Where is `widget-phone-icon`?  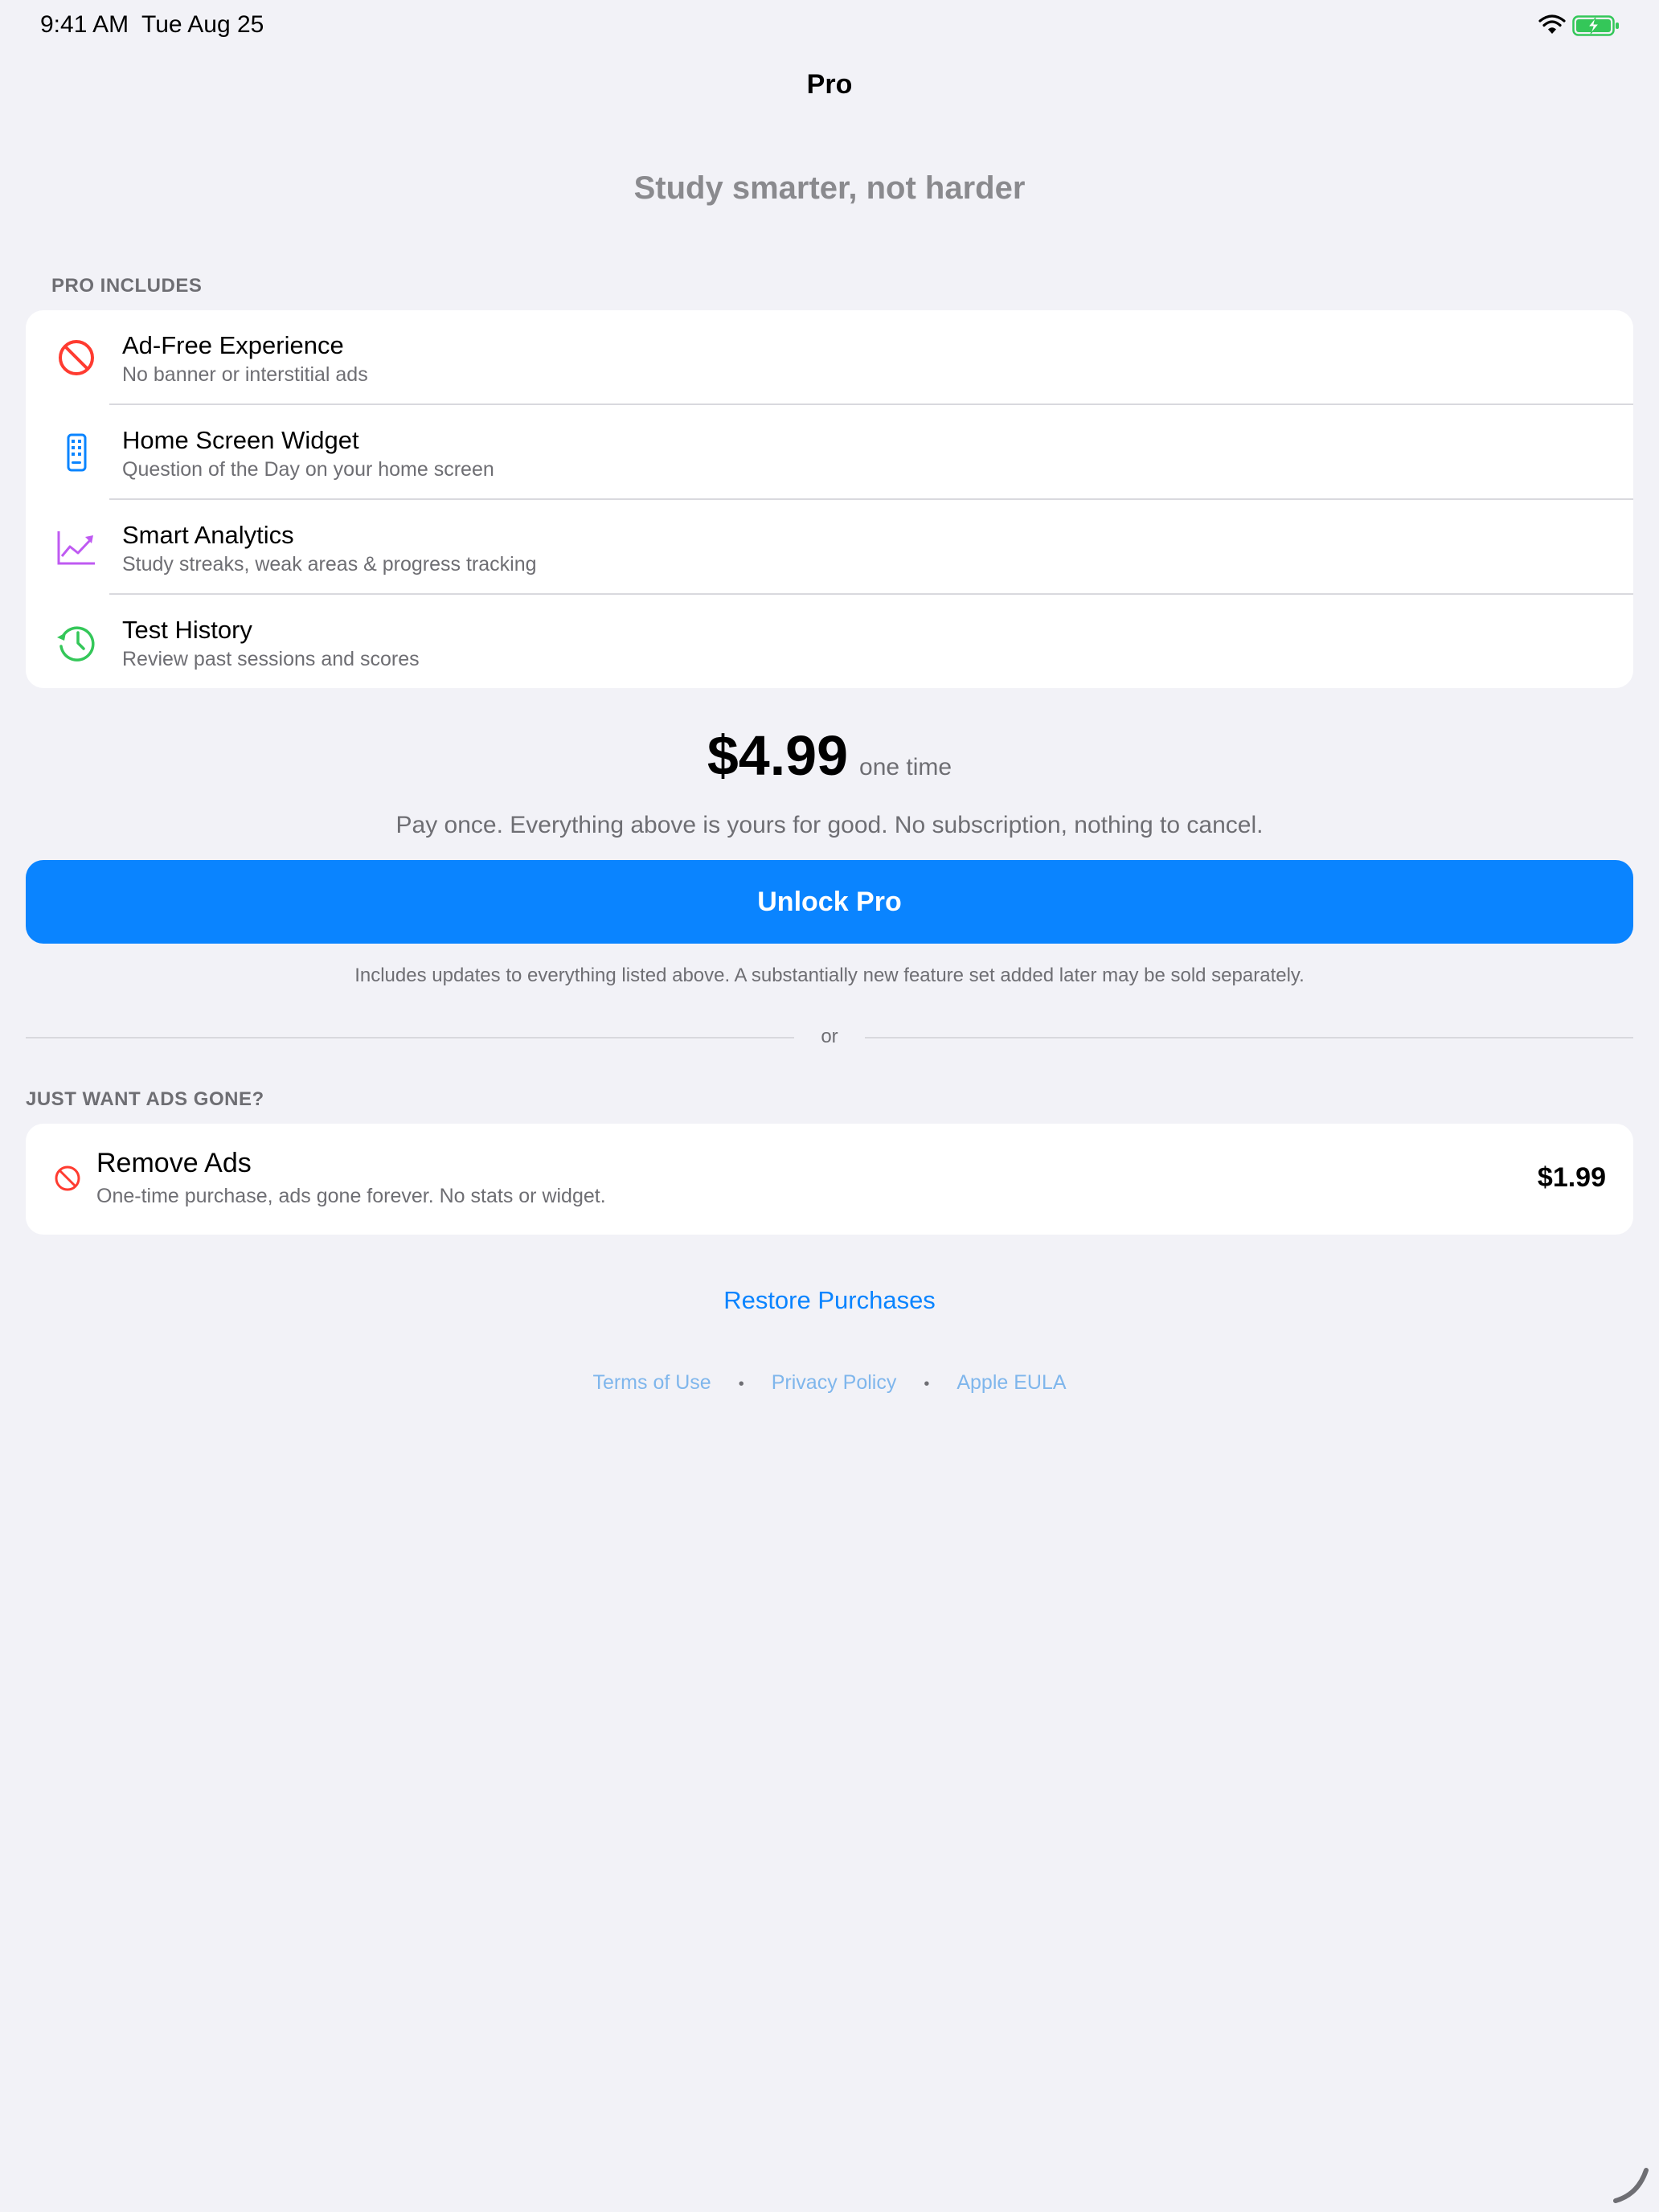
widget-phone-icon is located at coordinates (77, 453).